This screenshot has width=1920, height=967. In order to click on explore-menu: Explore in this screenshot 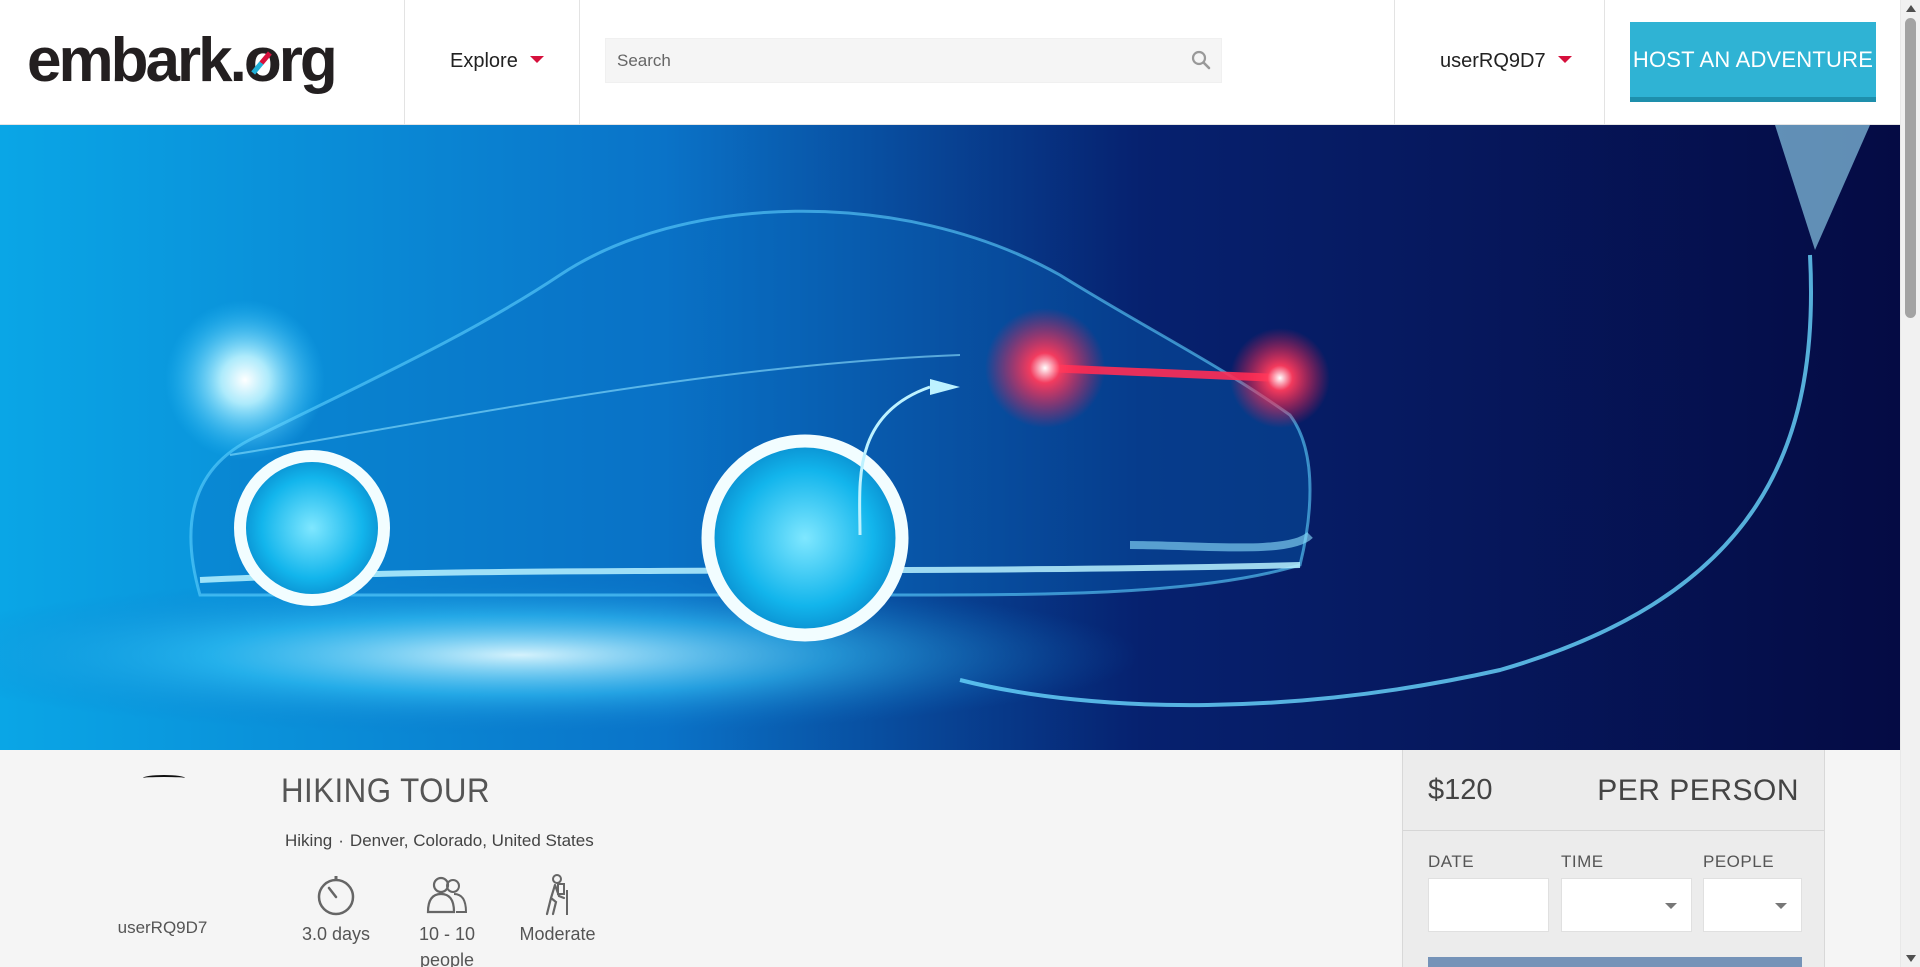, I will do `click(497, 61)`.